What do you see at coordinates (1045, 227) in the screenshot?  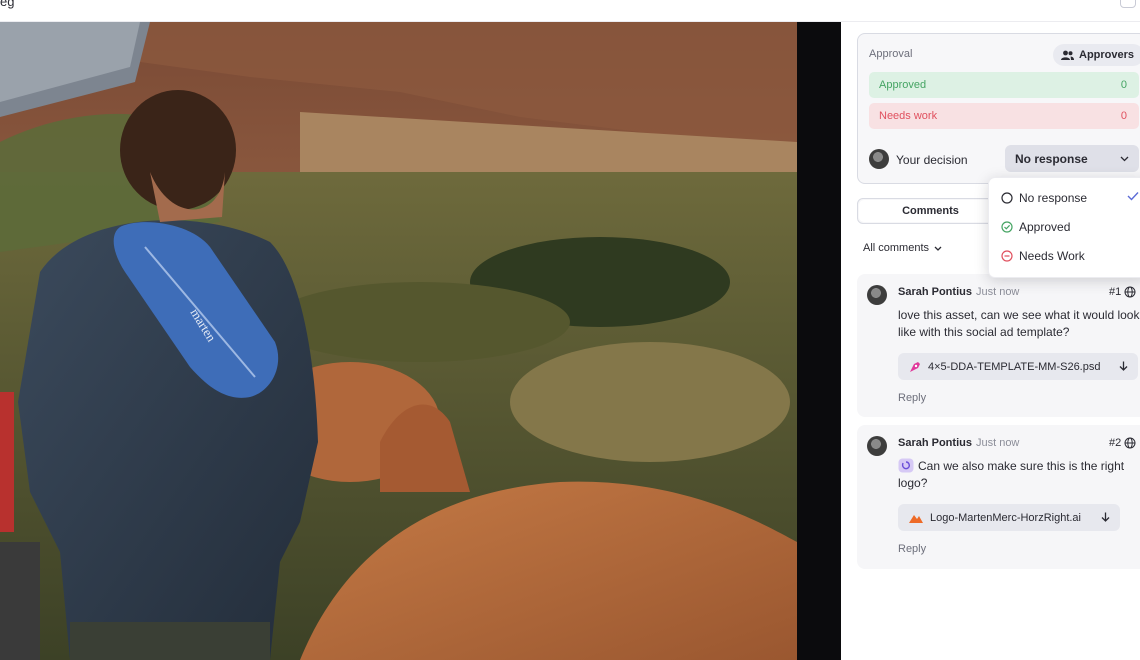 I see `option-label: Approved` at bounding box center [1045, 227].